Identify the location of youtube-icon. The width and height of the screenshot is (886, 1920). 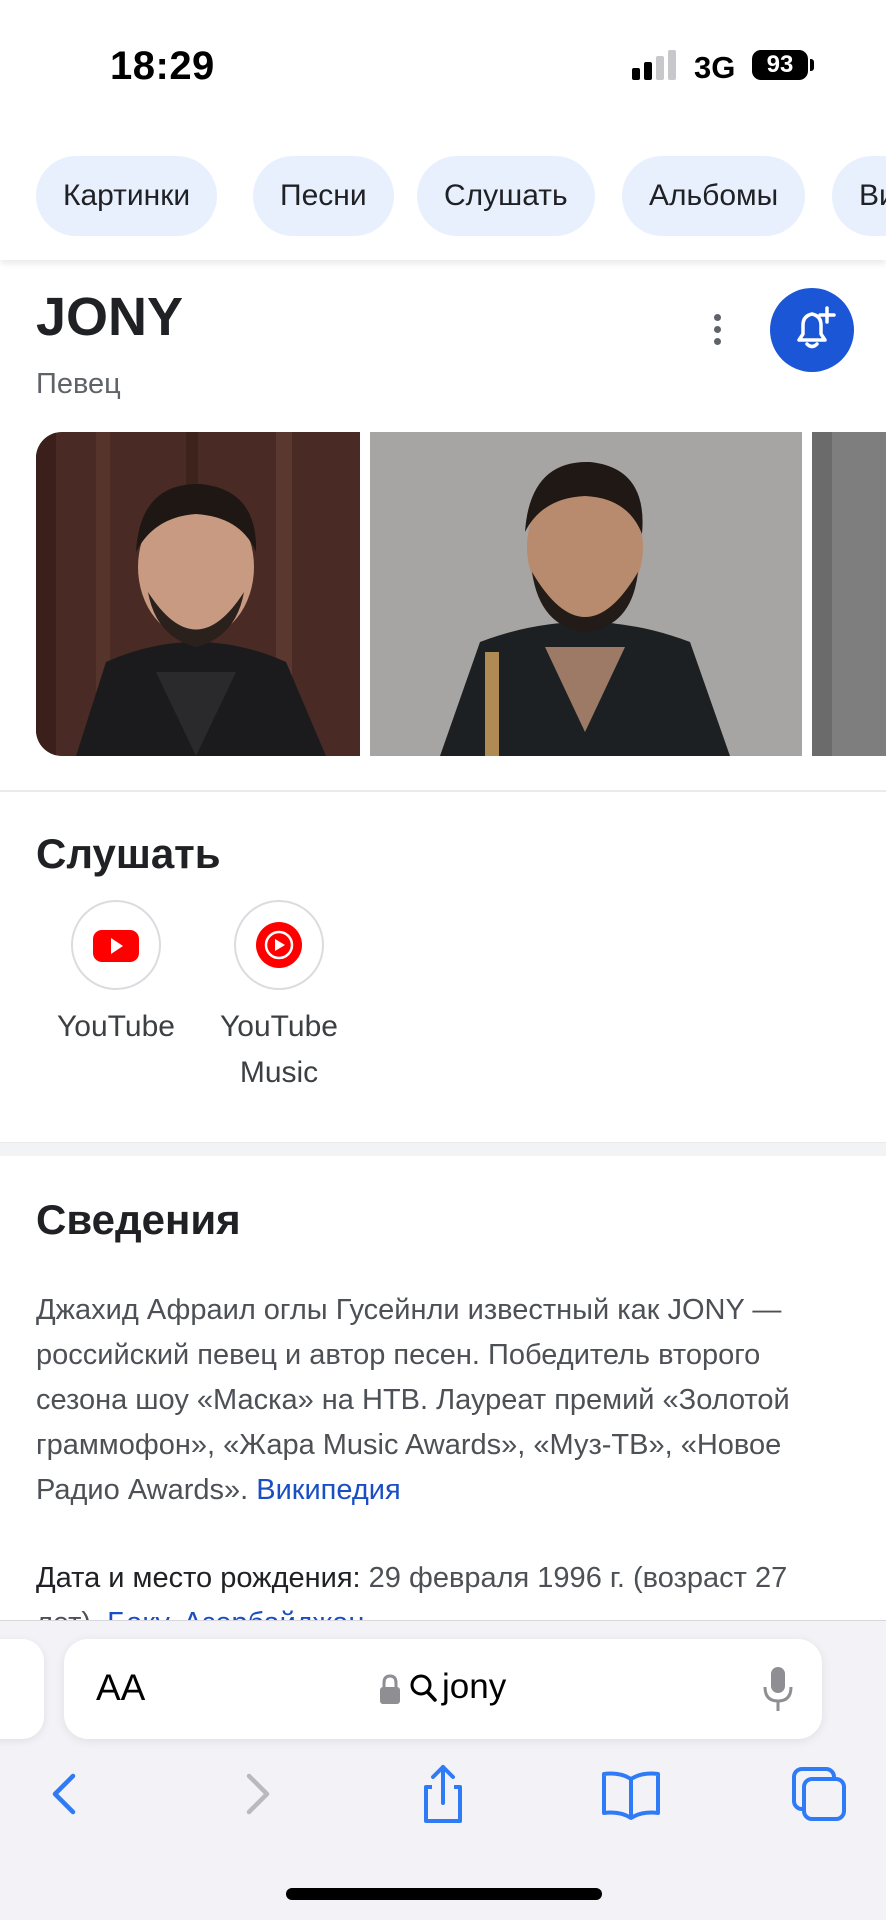
(116, 945).